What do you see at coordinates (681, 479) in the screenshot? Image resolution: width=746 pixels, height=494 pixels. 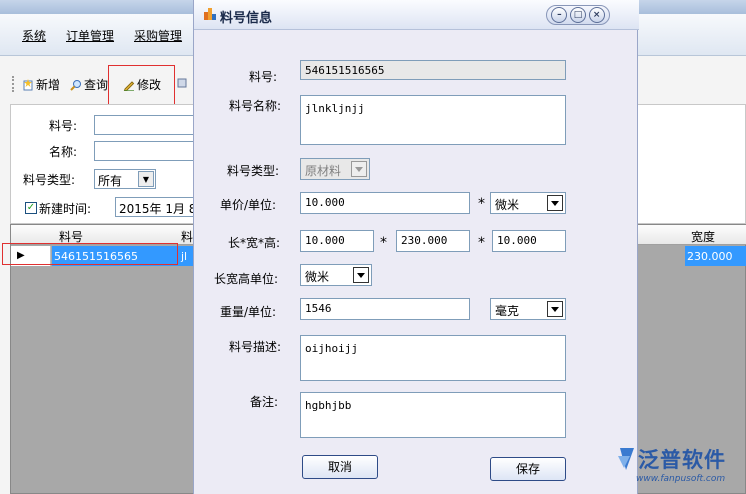 I see `logo-url: www.fanpusoft.com` at bounding box center [681, 479].